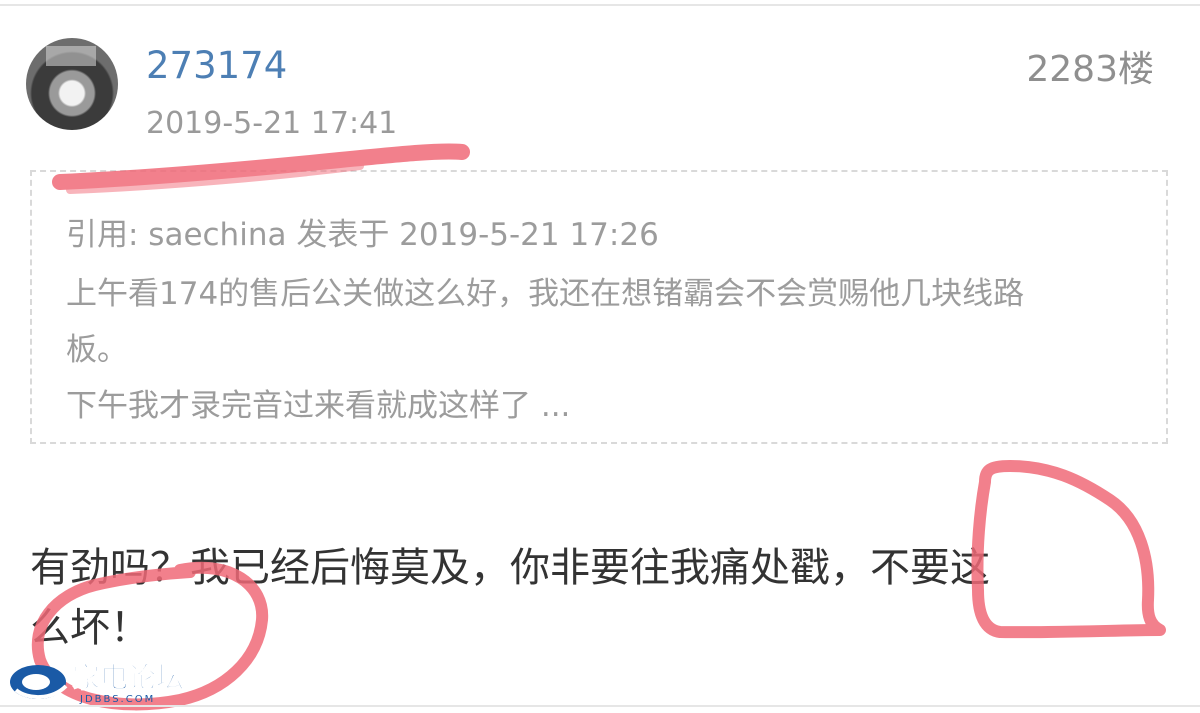 This screenshot has width=1200, height=713. I want to click on watermark: 家电论坛 JDBBS.COM, so click(98, 685).